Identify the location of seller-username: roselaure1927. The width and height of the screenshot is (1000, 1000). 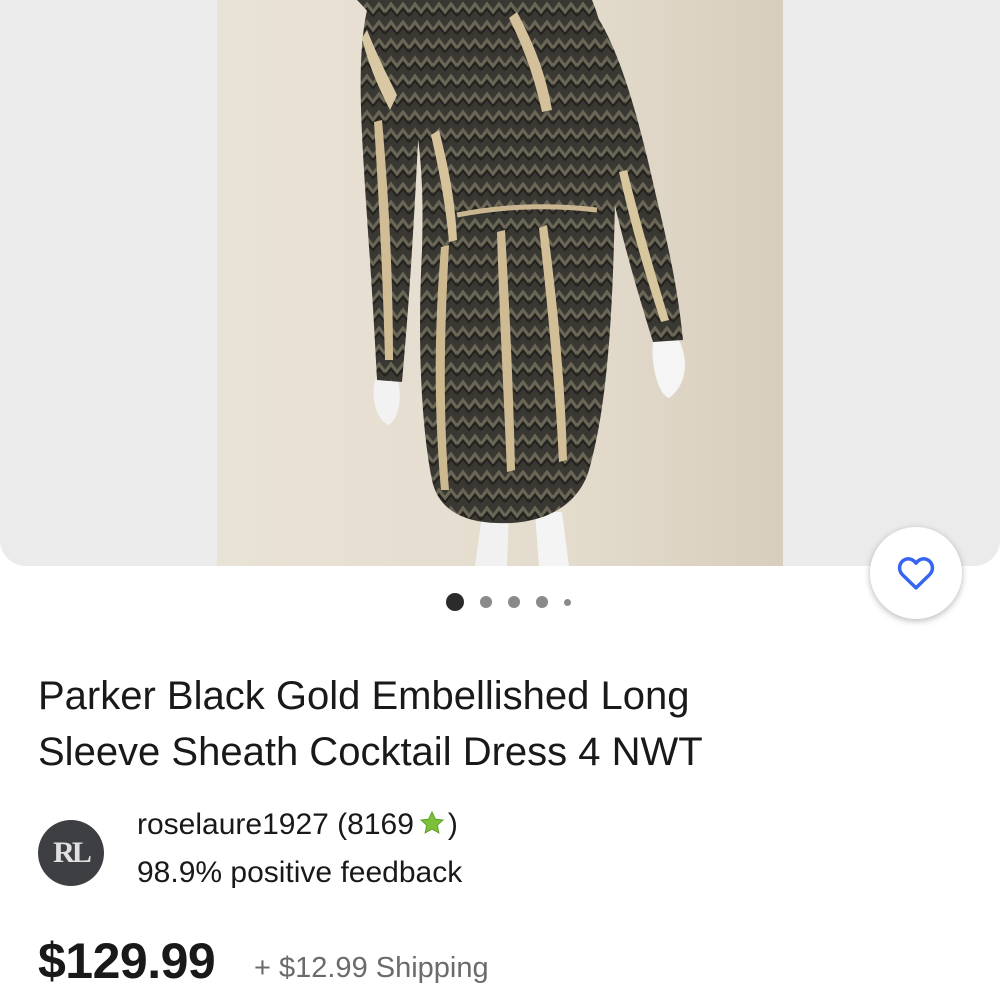
(233, 824).